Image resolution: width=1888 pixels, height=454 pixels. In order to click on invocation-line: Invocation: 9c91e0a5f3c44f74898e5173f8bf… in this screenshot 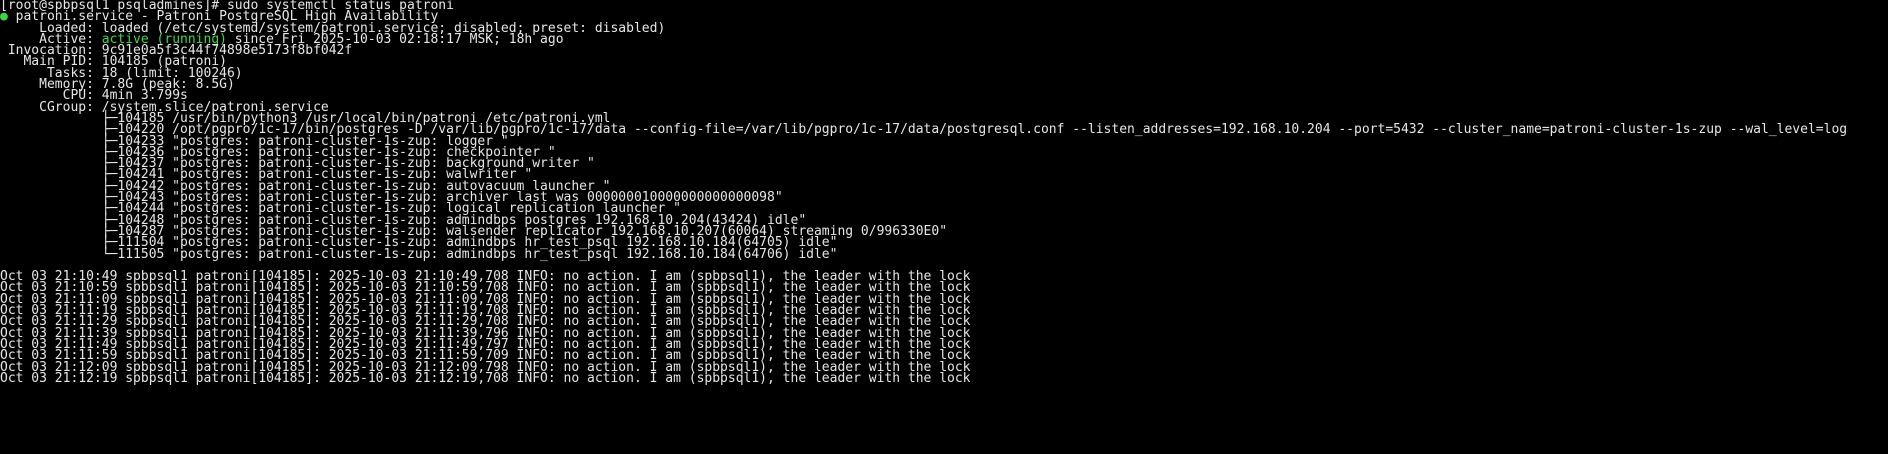, I will do `click(944, 50)`.